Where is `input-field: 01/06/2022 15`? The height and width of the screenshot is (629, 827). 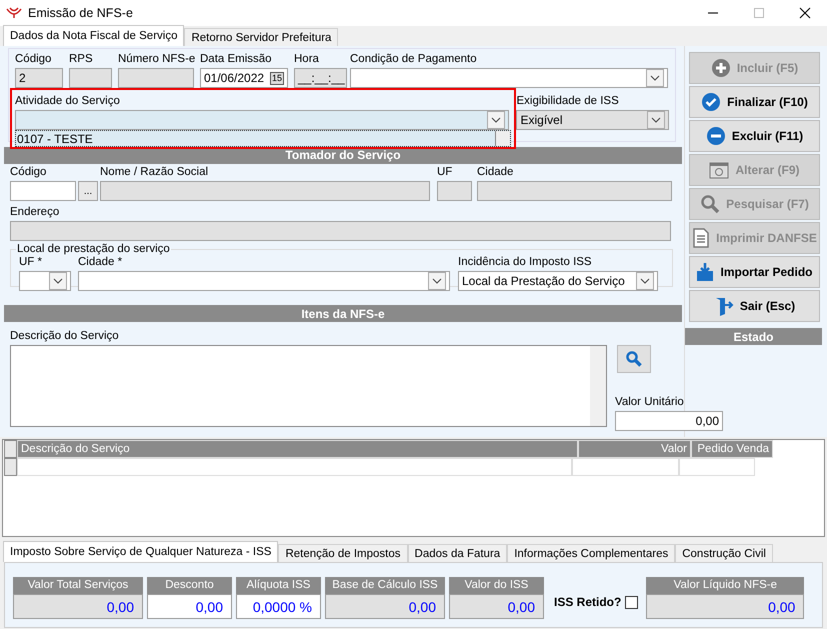
input-field: 01/06/2022 15 is located at coordinates (244, 78).